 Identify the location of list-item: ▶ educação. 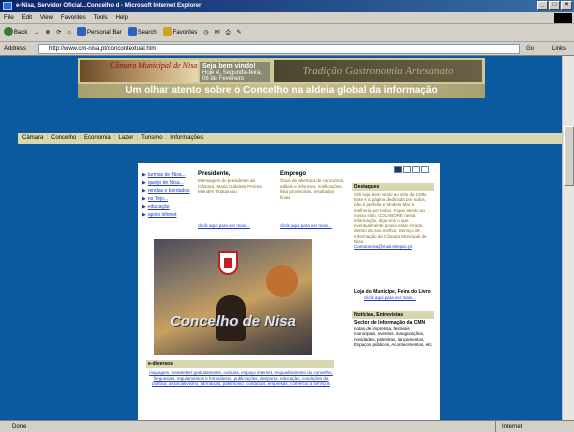
(170, 207).